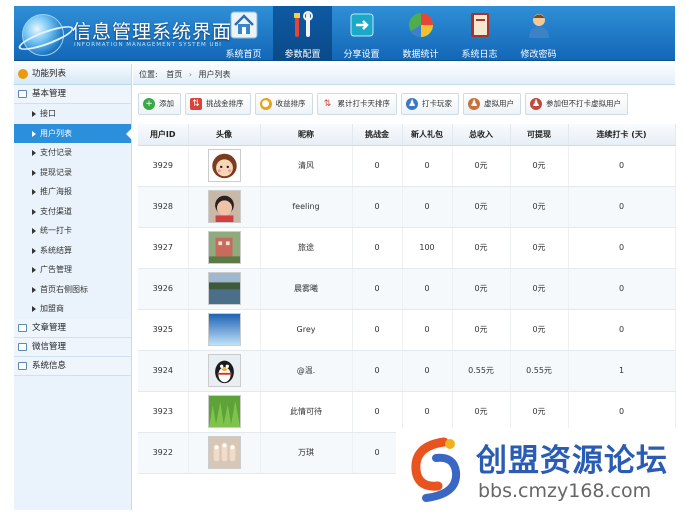  Describe the element at coordinates (163, 330) in the screenshot. I see `cell-user-id: 3925` at that location.